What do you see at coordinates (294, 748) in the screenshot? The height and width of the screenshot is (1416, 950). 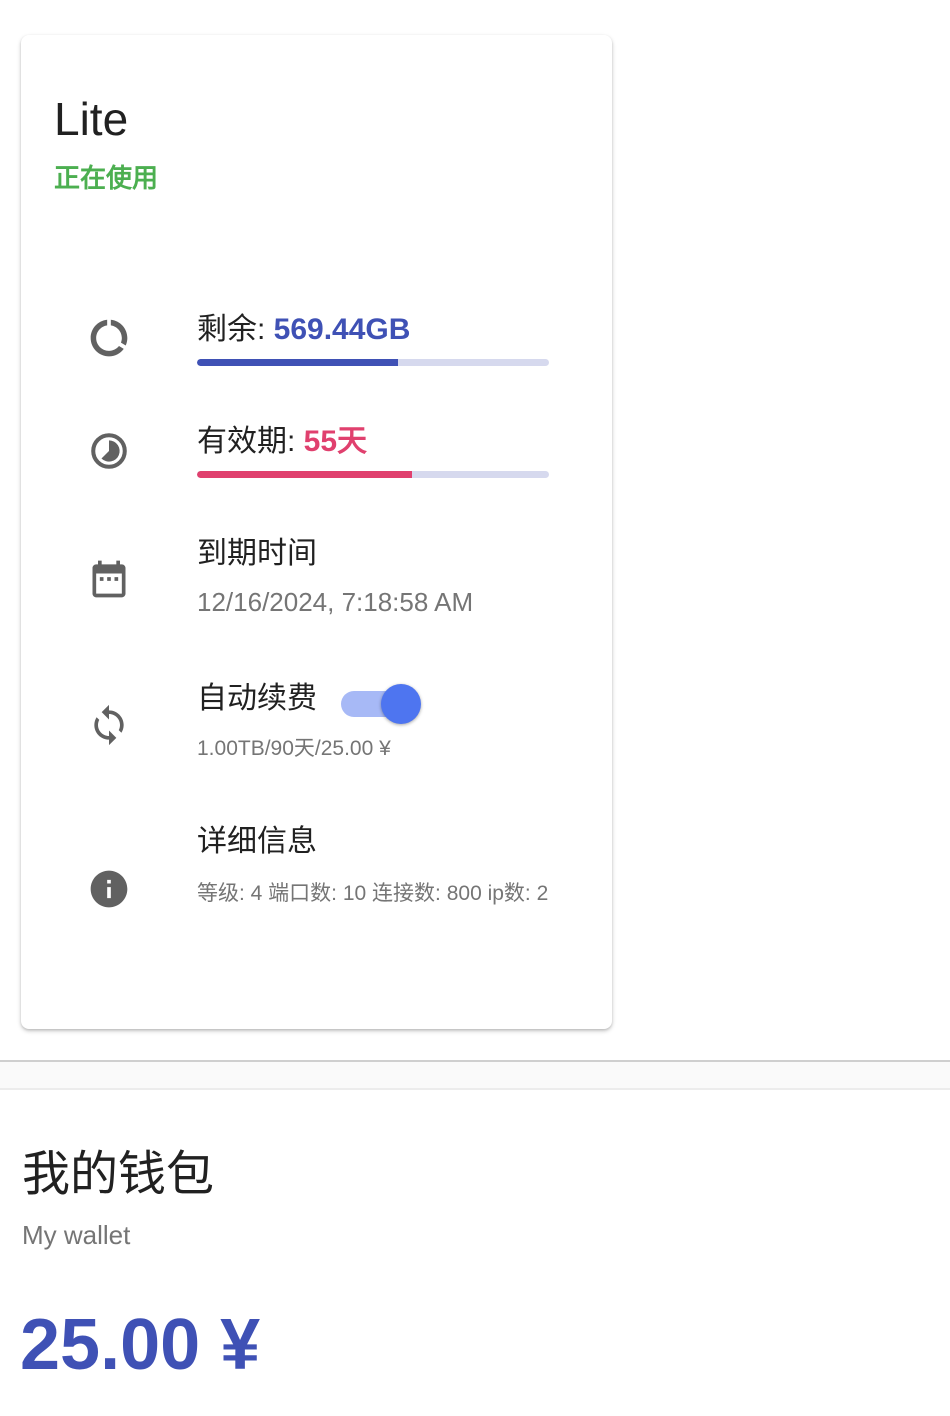 I see `auto-renew-detail: 1.00TB/90天/25.00 ¥` at bounding box center [294, 748].